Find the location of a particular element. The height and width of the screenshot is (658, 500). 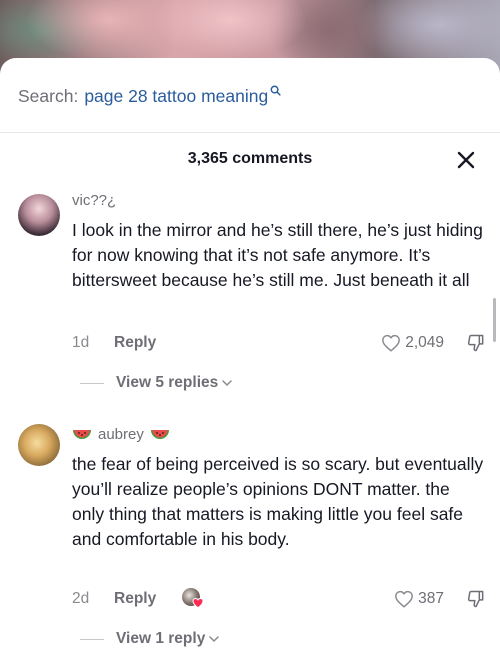

comment-meta: 1d Reply 2,049 is located at coordinates (282, 343).